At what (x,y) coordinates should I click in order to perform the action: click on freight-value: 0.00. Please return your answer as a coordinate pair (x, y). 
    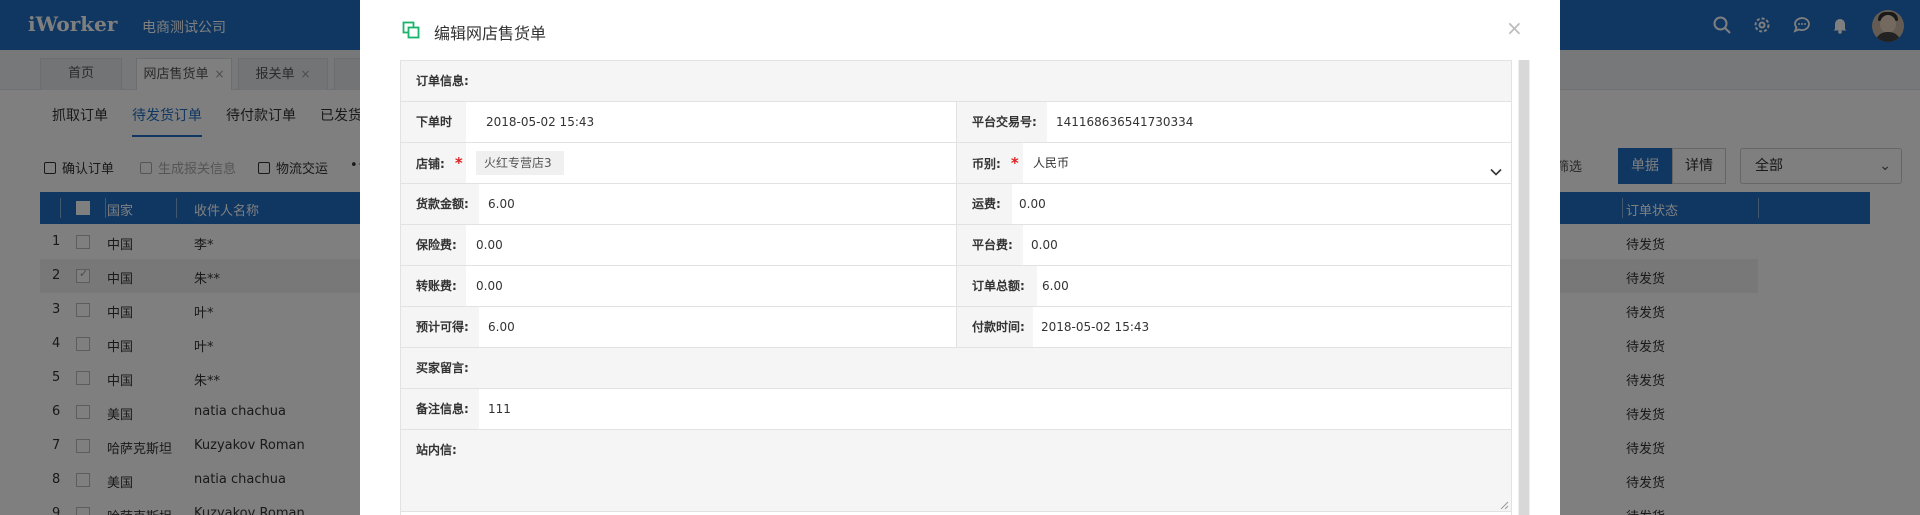
    Looking at the image, I should click on (1032, 204).